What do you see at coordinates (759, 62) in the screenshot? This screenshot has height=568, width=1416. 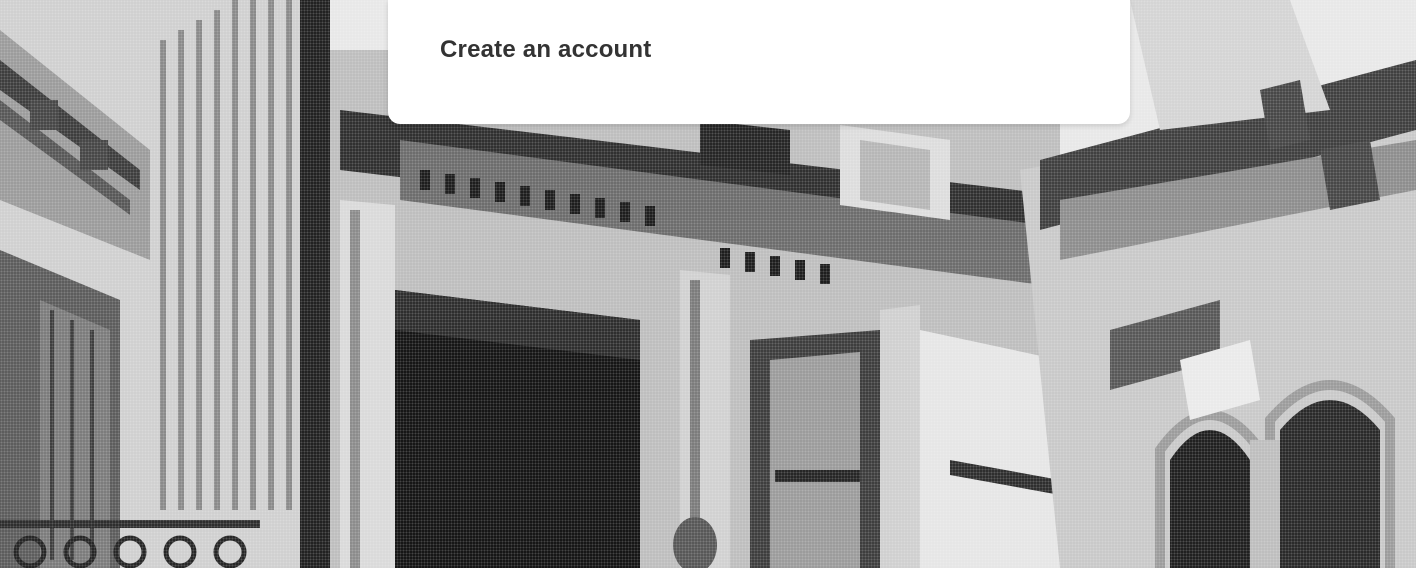 I see `signup-modal: Create an account` at bounding box center [759, 62].